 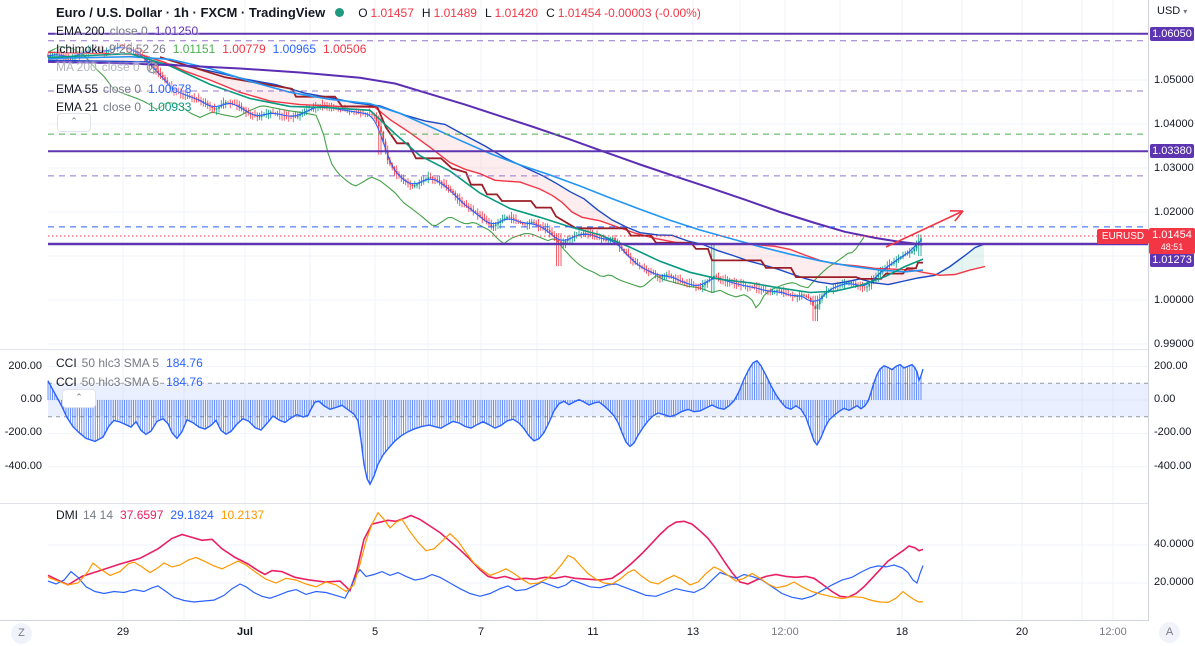 I want to click on level-price-badge: 1.06050, so click(x=1172, y=34).